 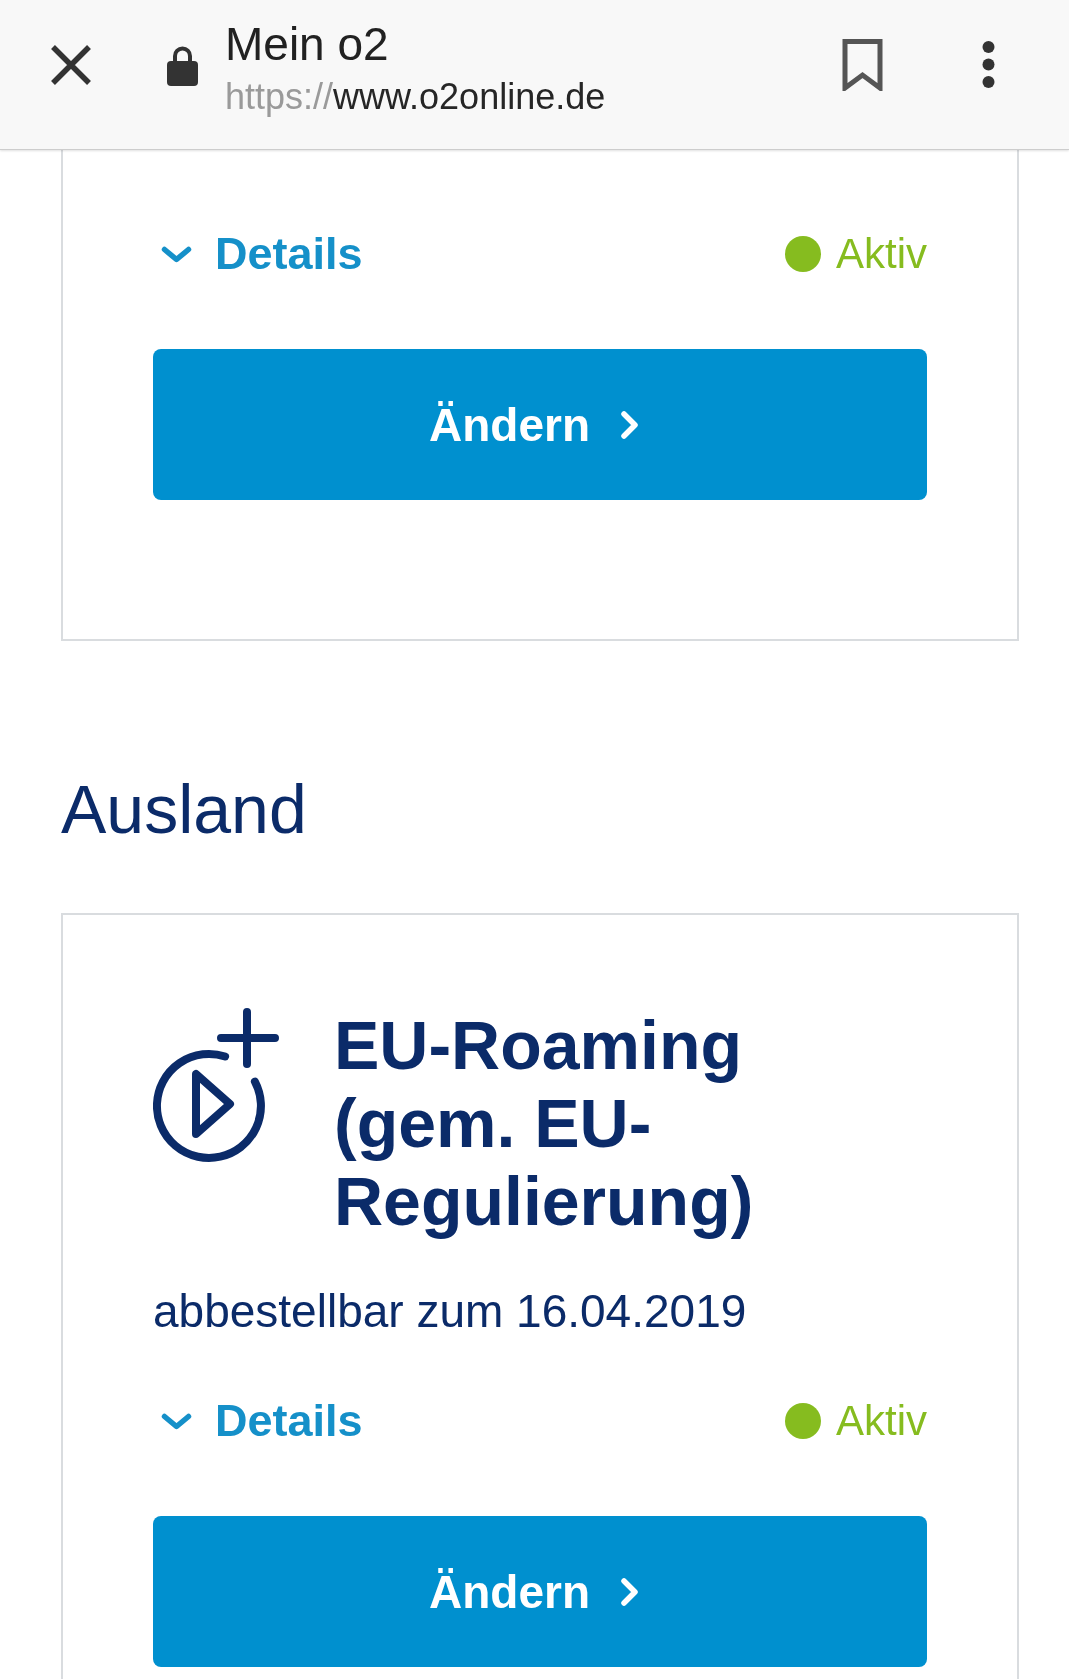 What do you see at coordinates (988, 64) in the screenshot?
I see `menu-icon` at bounding box center [988, 64].